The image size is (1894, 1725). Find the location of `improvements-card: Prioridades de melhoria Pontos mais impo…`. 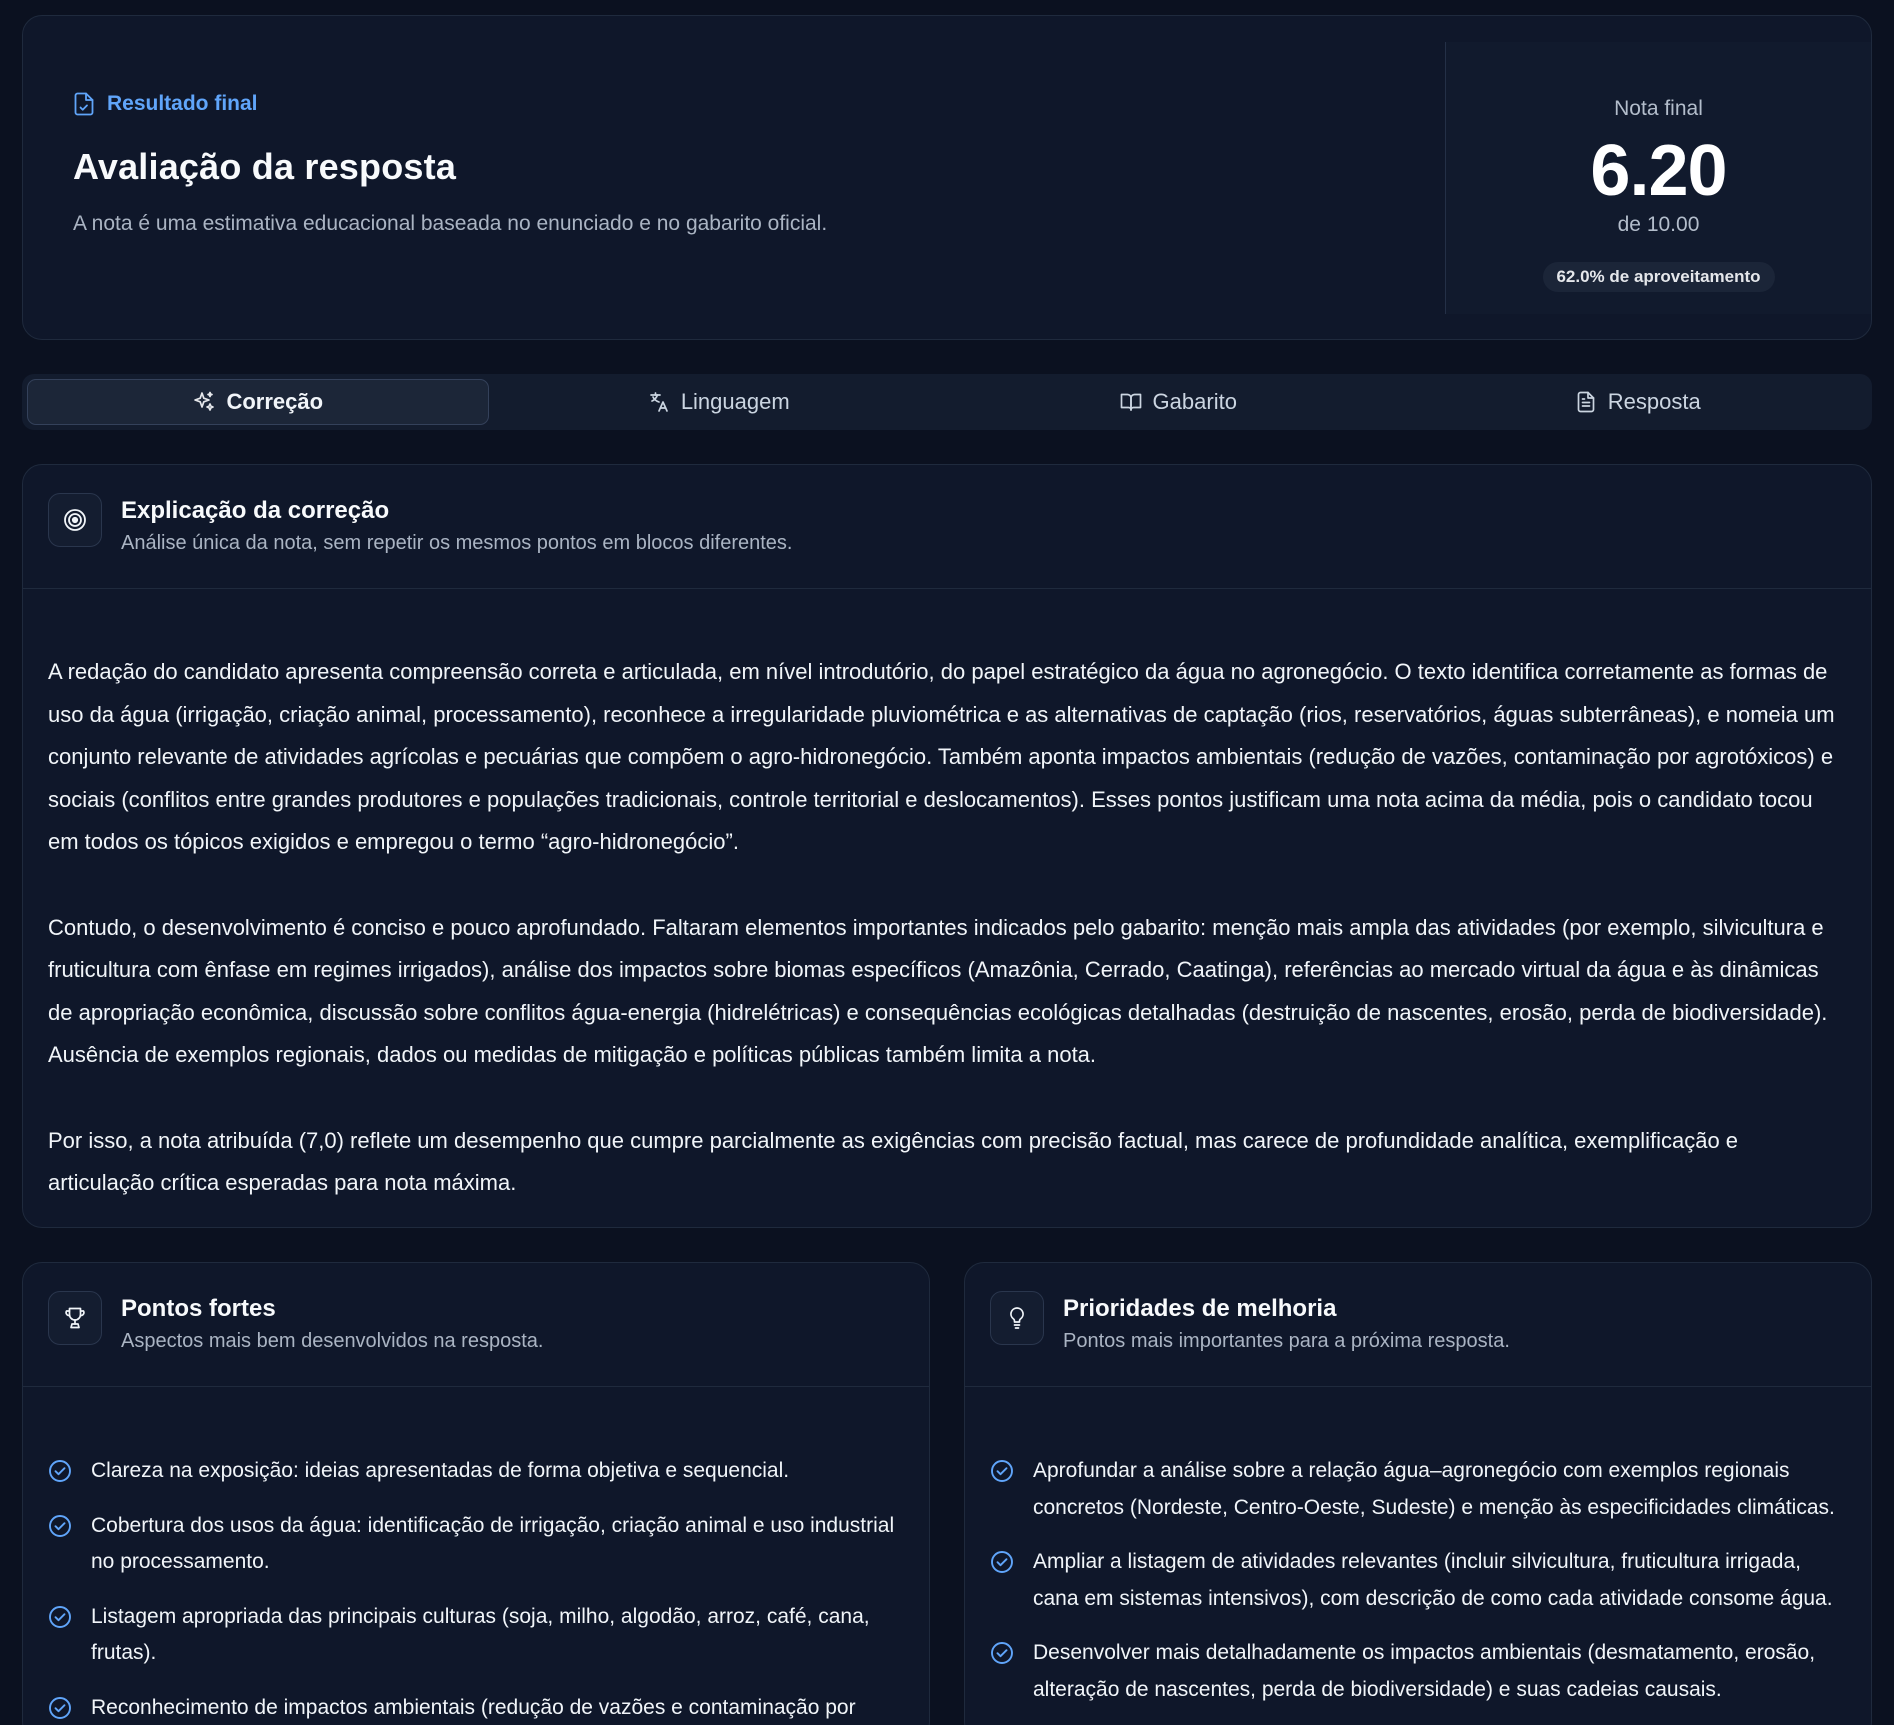

improvements-card: Prioridades de melhoria Pontos mais impo… is located at coordinates (1418, 1493).